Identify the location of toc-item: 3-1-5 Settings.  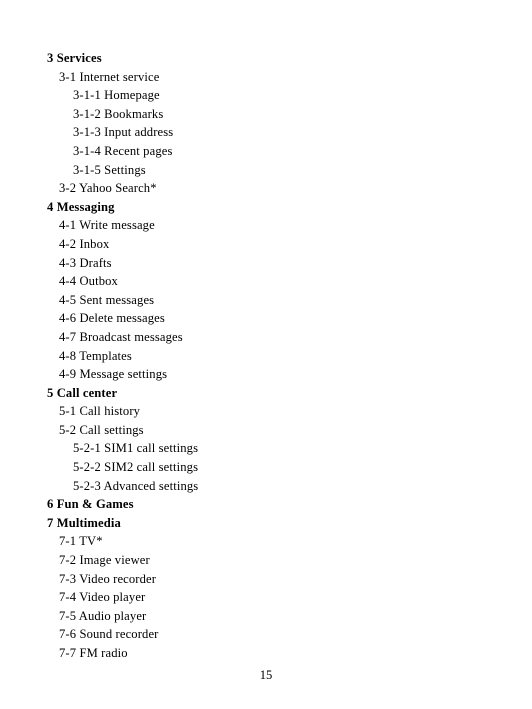
(109, 169).